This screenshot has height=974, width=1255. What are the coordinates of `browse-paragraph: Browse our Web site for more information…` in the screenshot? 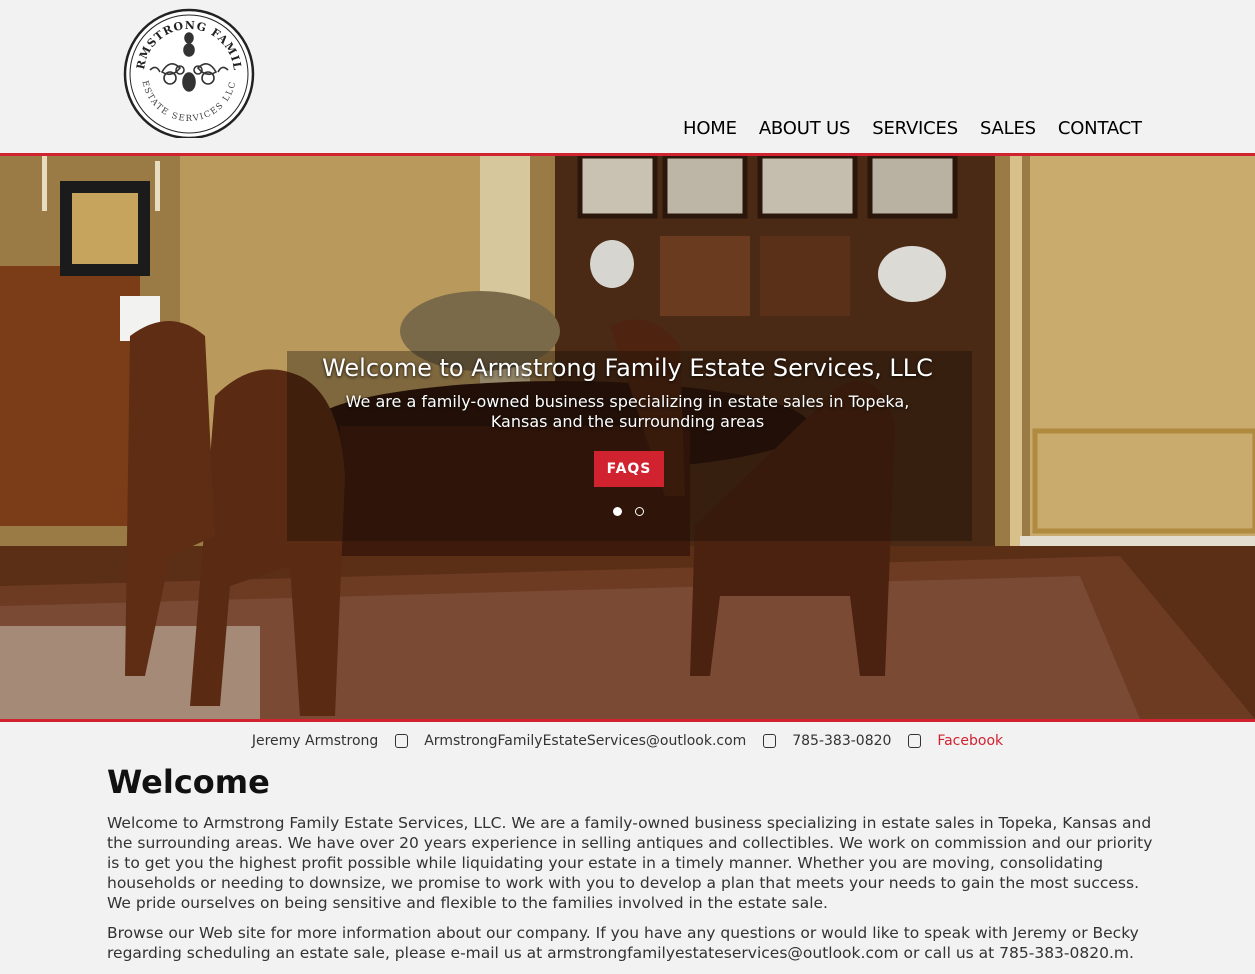 It's located at (623, 943).